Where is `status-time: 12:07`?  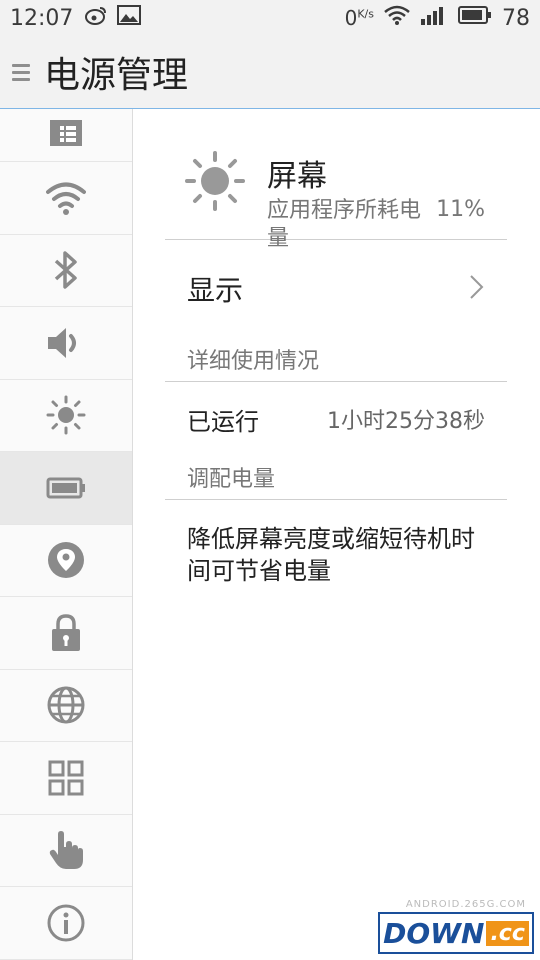 status-time: 12:07 is located at coordinates (42, 18).